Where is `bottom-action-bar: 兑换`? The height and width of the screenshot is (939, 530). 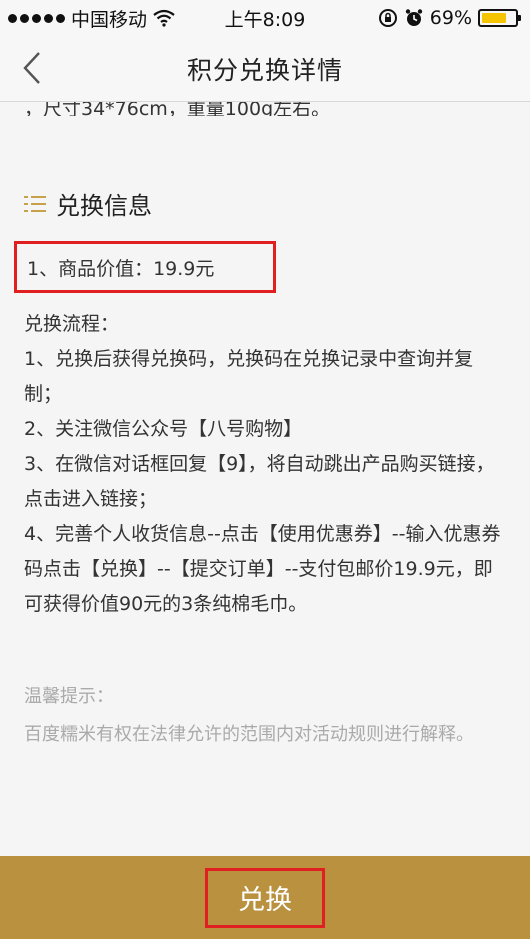 bottom-action-bar: 兑换 is located at coordinates (265, 897).